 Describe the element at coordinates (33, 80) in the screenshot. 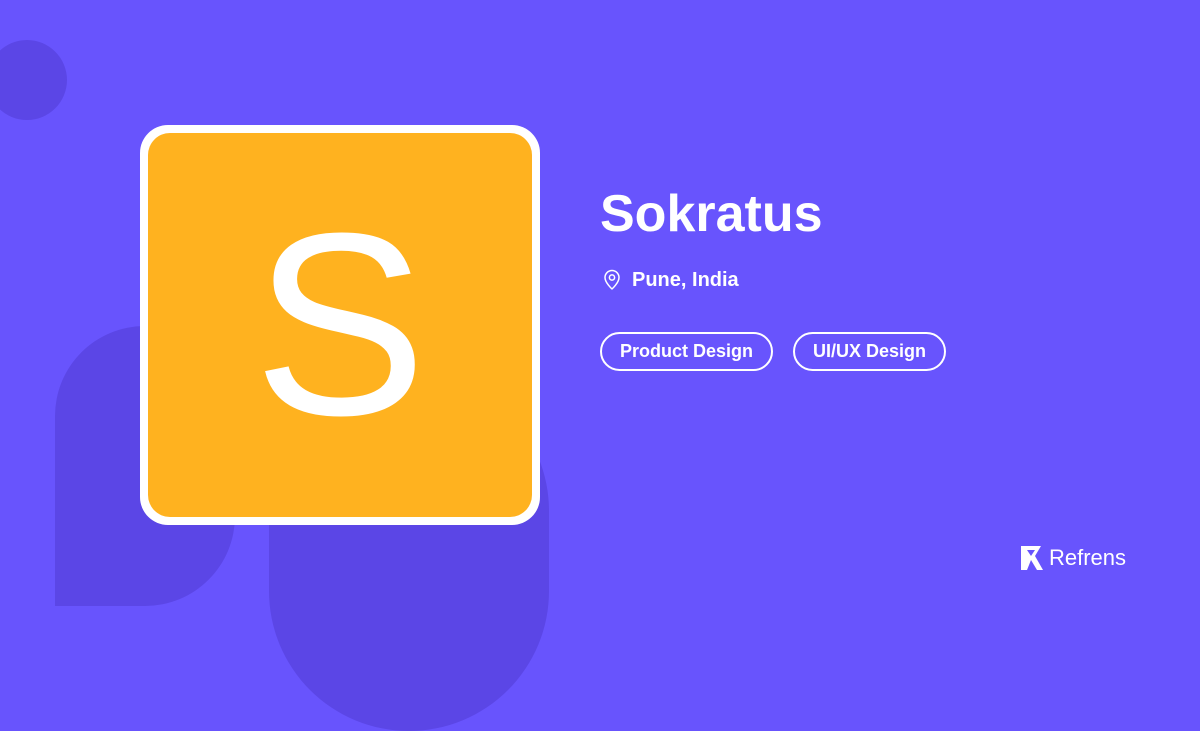

I see `decorative-circle` at that location.